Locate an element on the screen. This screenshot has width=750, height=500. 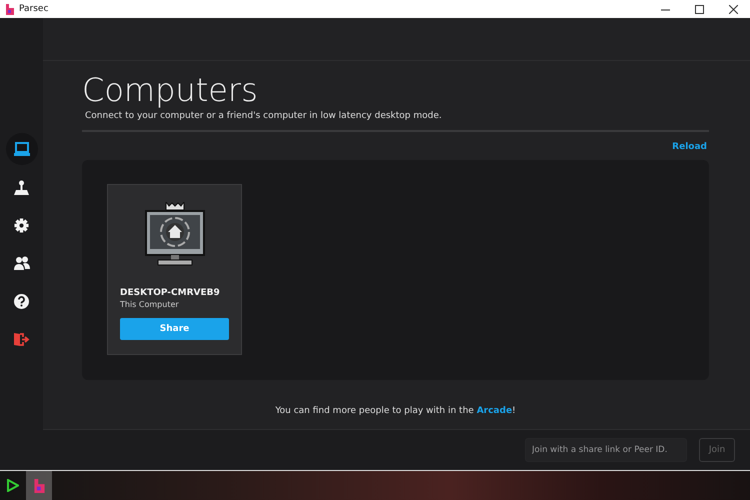
page-subtitle: Connect to your computer or a friend's computer in low latency desktop mode. is located at coordinates (264, 116).